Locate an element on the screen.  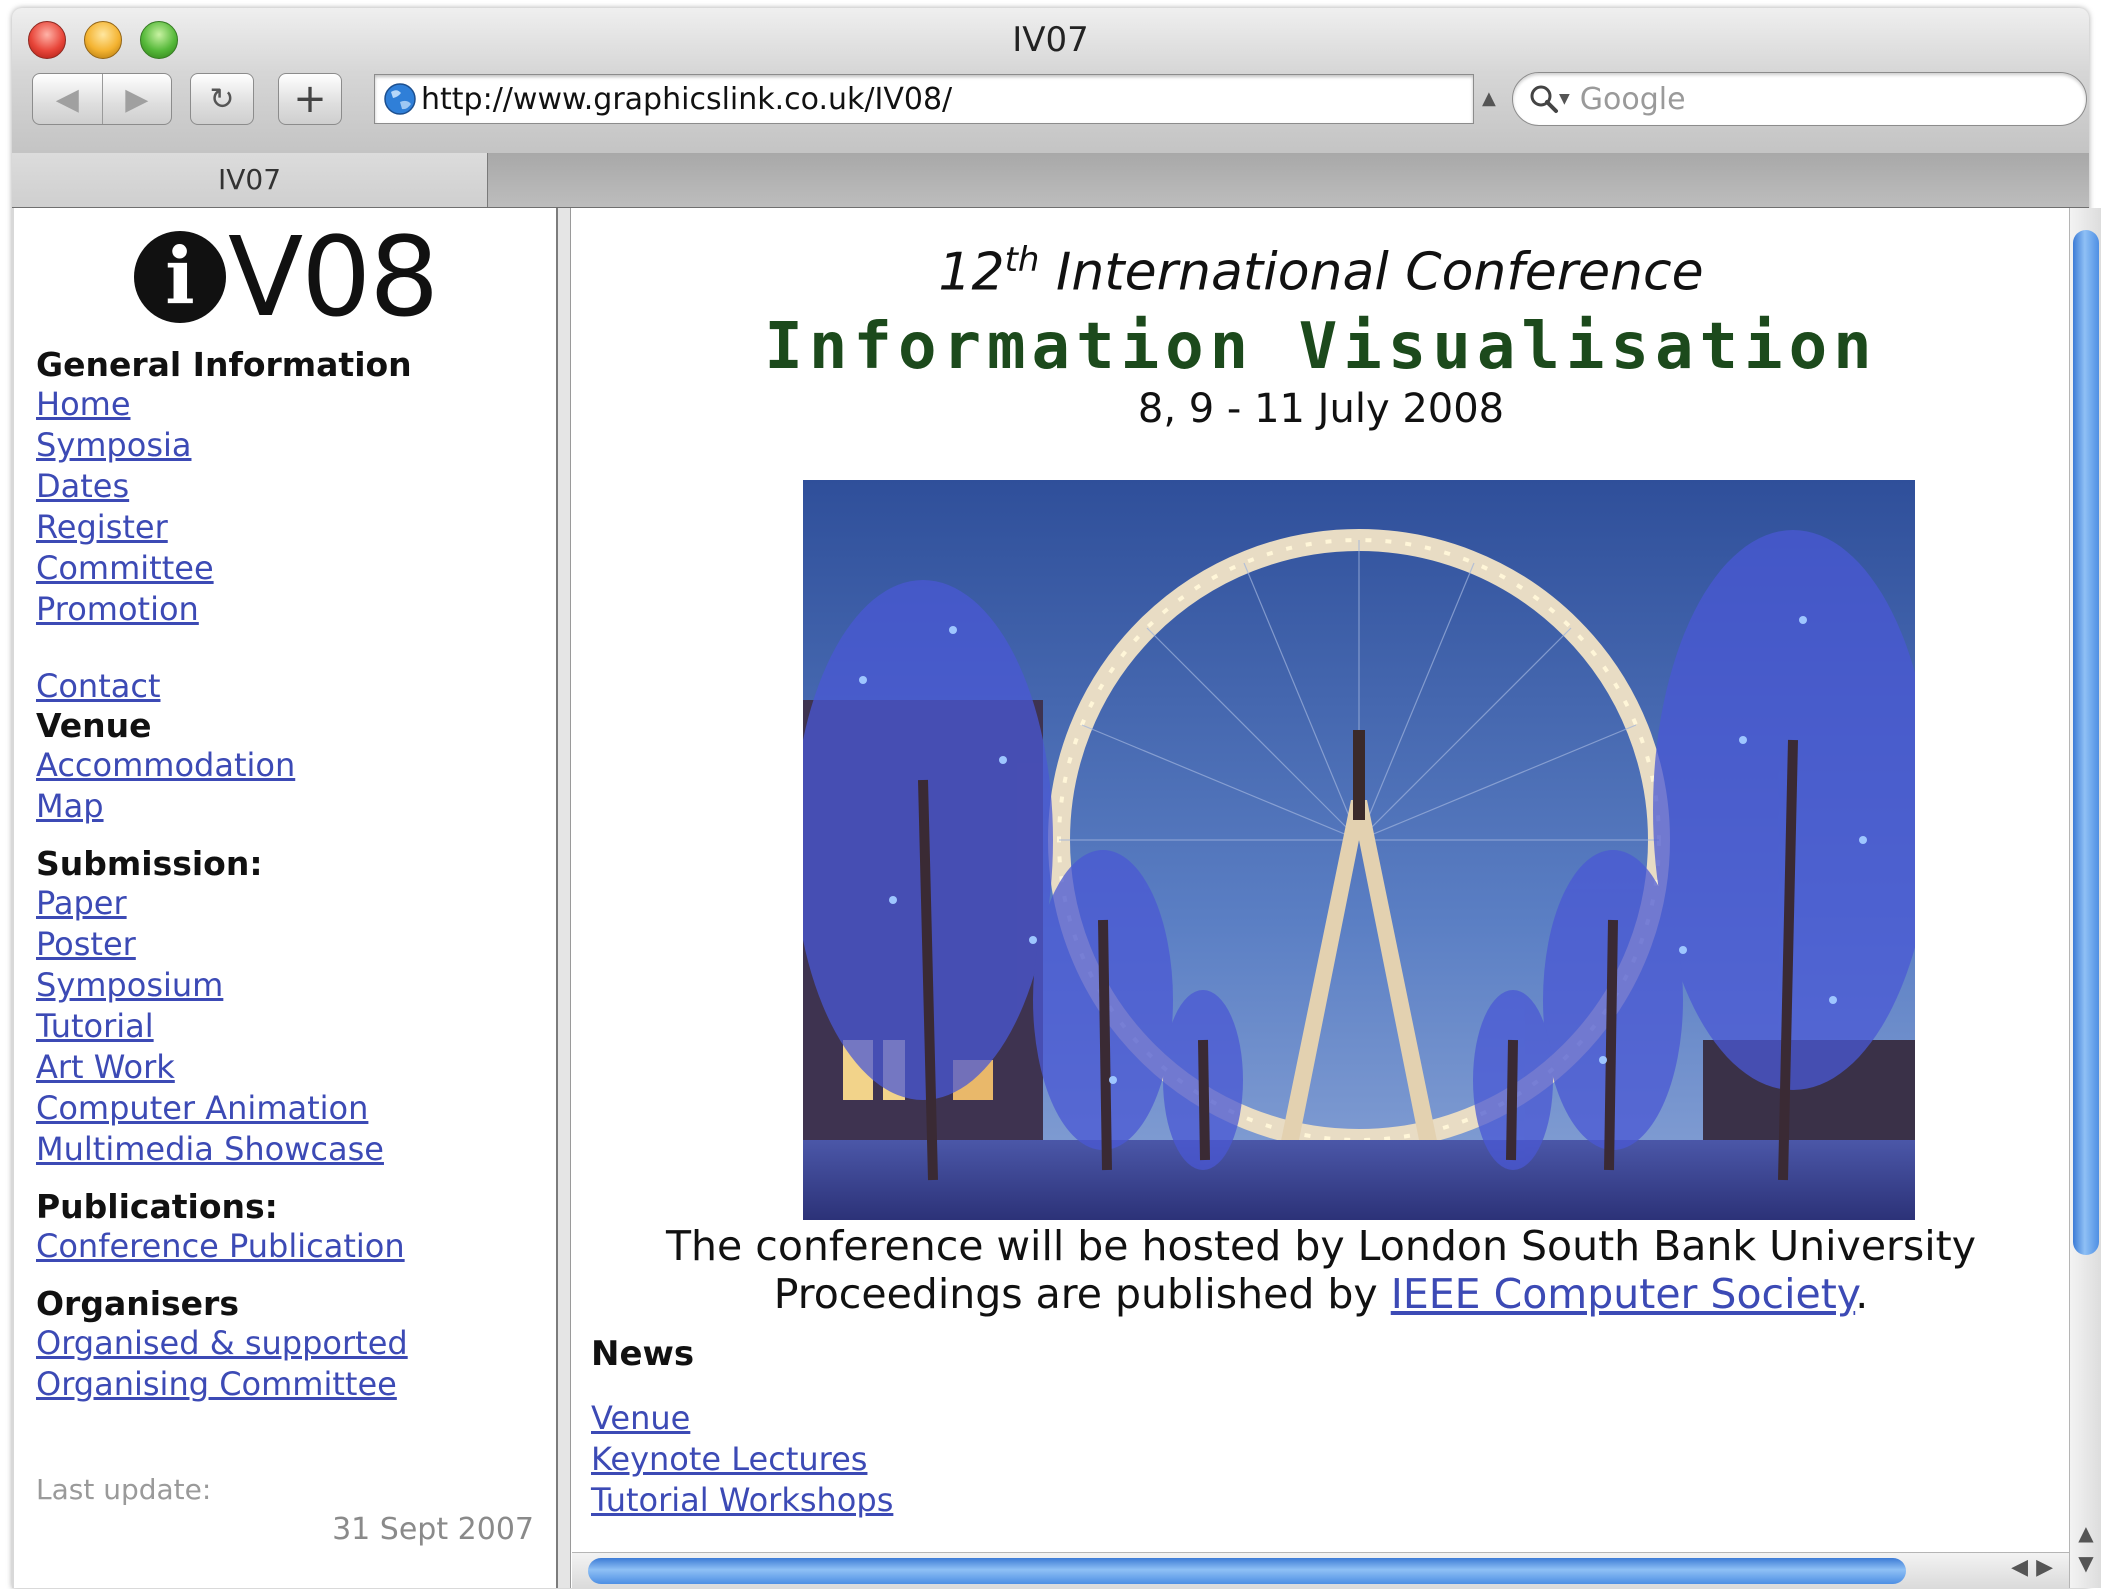
conference-ordinal: 12 is located at coordinates (971, 272).